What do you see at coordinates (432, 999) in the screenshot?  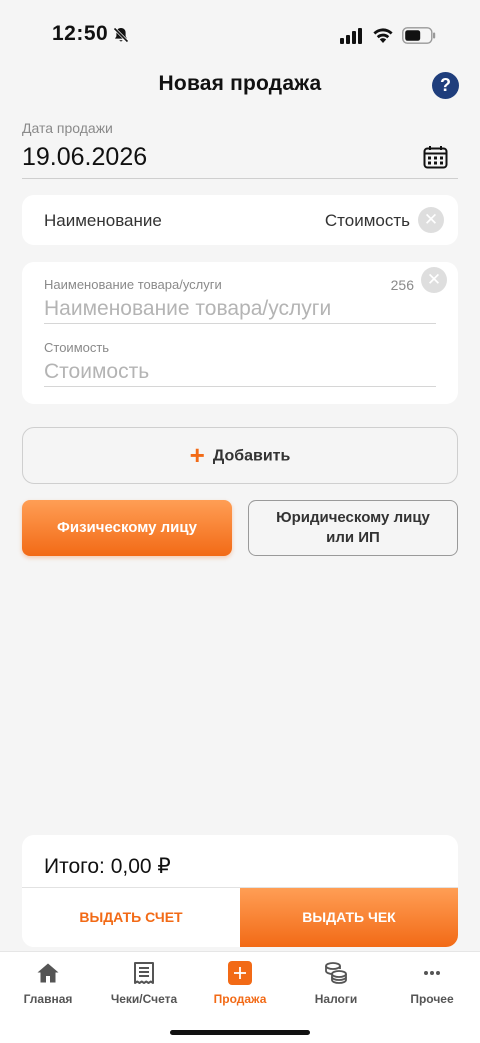 I see `tab-more-label: Прочее` at bounding box center [432, 999].